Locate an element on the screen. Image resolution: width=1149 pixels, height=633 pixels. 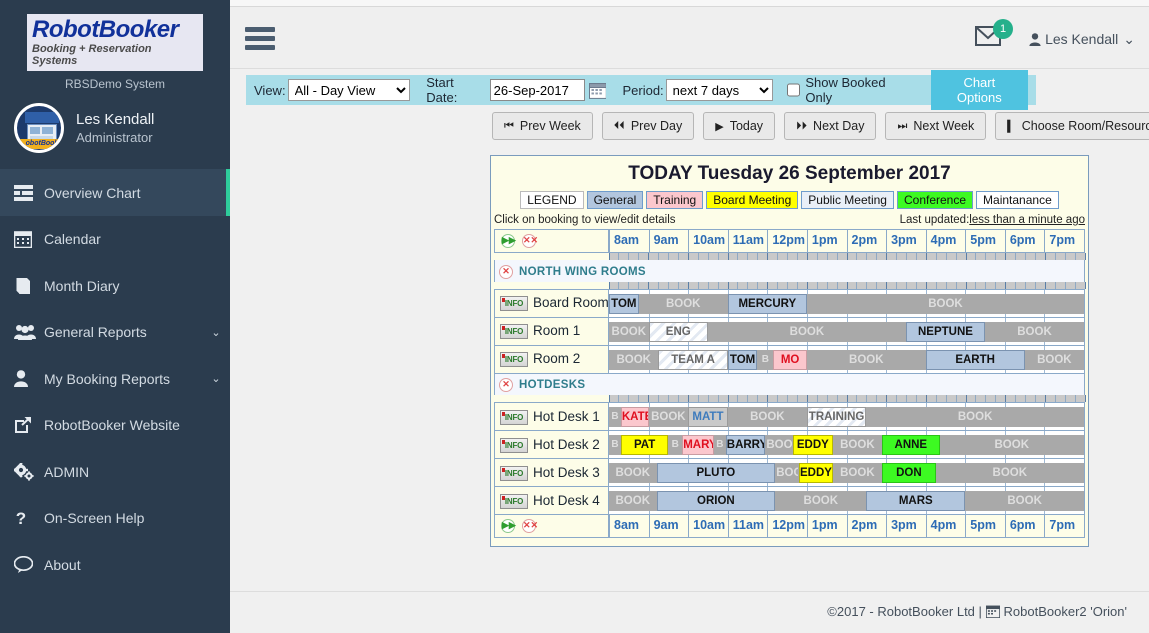
today-button: ▶ Today is located at coordinates (739, 126).